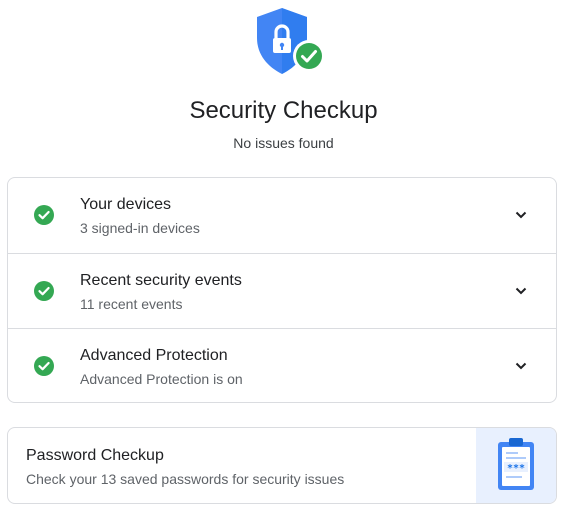 The width and height of the screenshot is (567, 511). What do you see at coordinates (95, 455) in the screenshot?
I see `password-checkup-title: Password Checkup` at bounding box center [95, 455].